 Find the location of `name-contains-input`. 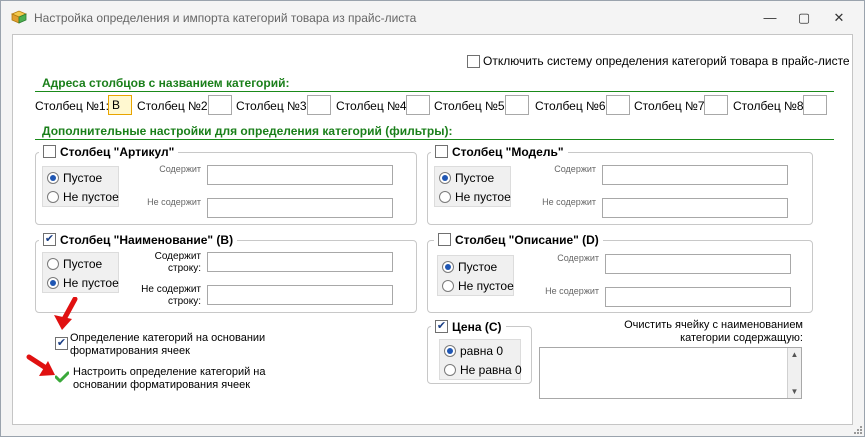

name-contains-input is located at coordinates (300, 262).